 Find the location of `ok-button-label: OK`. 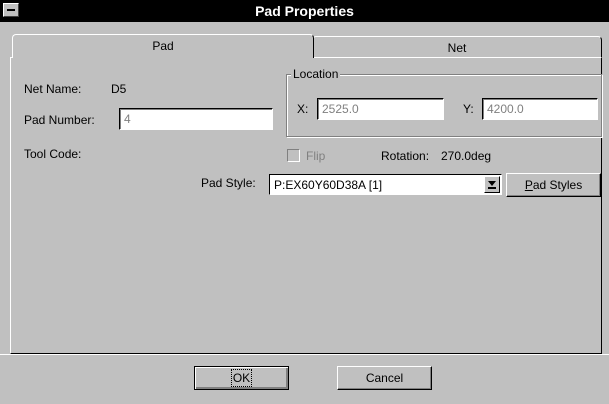

ok-button-label: OK is located at coordinates (241, 378).